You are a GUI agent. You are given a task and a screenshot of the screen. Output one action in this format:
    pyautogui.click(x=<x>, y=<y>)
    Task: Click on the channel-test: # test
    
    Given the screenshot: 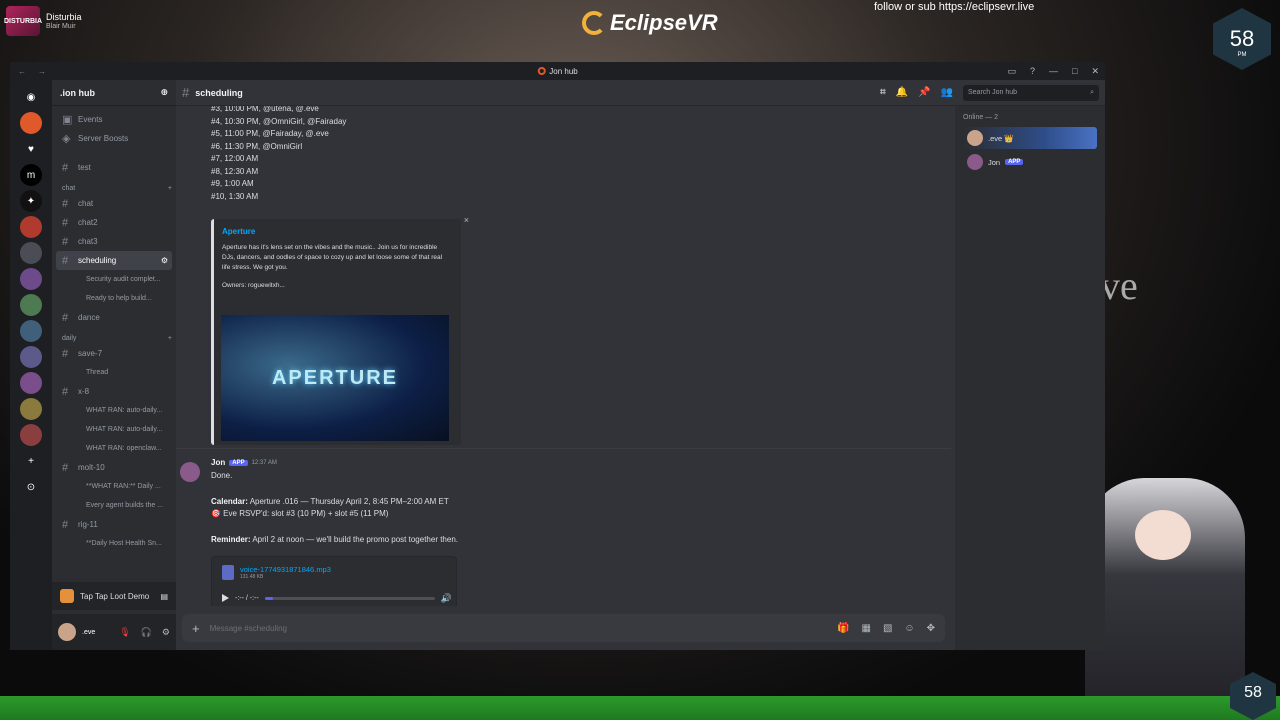 What is the action you would take?
    pyautogui.click(x=114, y=167)
    